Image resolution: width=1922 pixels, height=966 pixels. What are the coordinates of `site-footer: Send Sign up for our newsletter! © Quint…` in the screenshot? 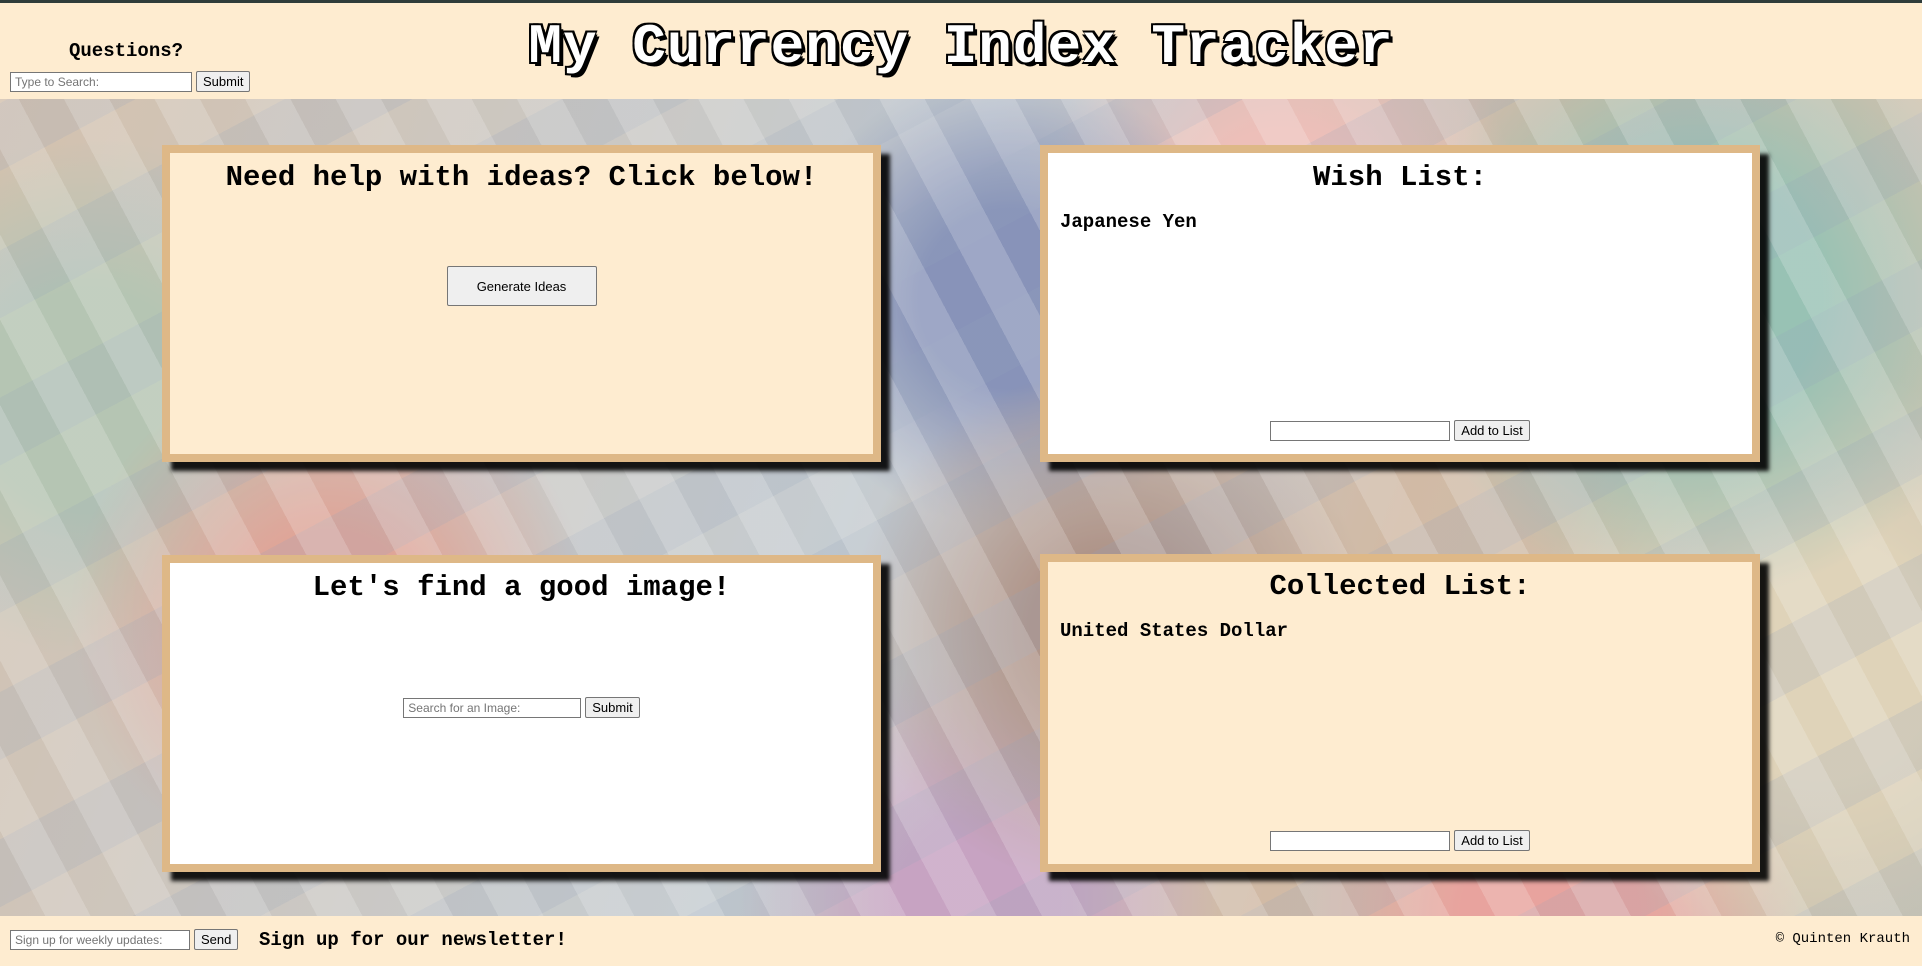 It's located at (961, 941).